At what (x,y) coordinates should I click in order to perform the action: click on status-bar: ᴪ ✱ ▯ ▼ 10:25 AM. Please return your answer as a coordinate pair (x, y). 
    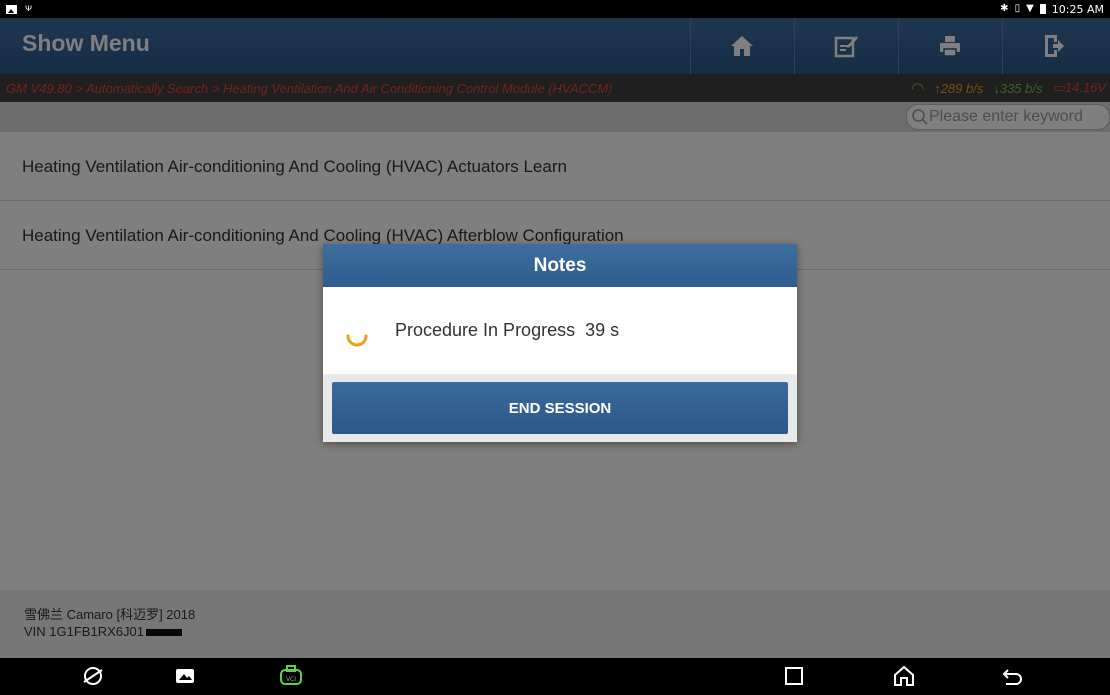
    Looking at the image, I should click on (555, 9).